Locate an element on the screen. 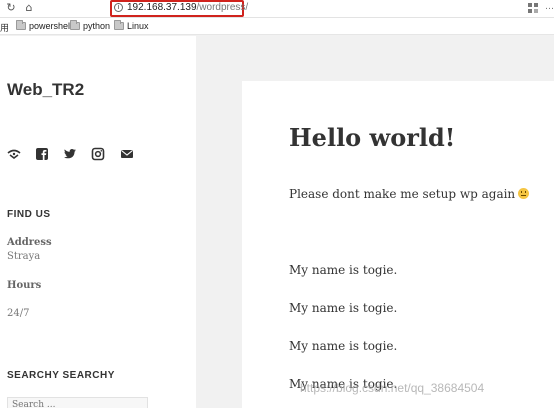 The height and width of the screenshot is (408, 554). search-input is located at coordinates (77, 402).